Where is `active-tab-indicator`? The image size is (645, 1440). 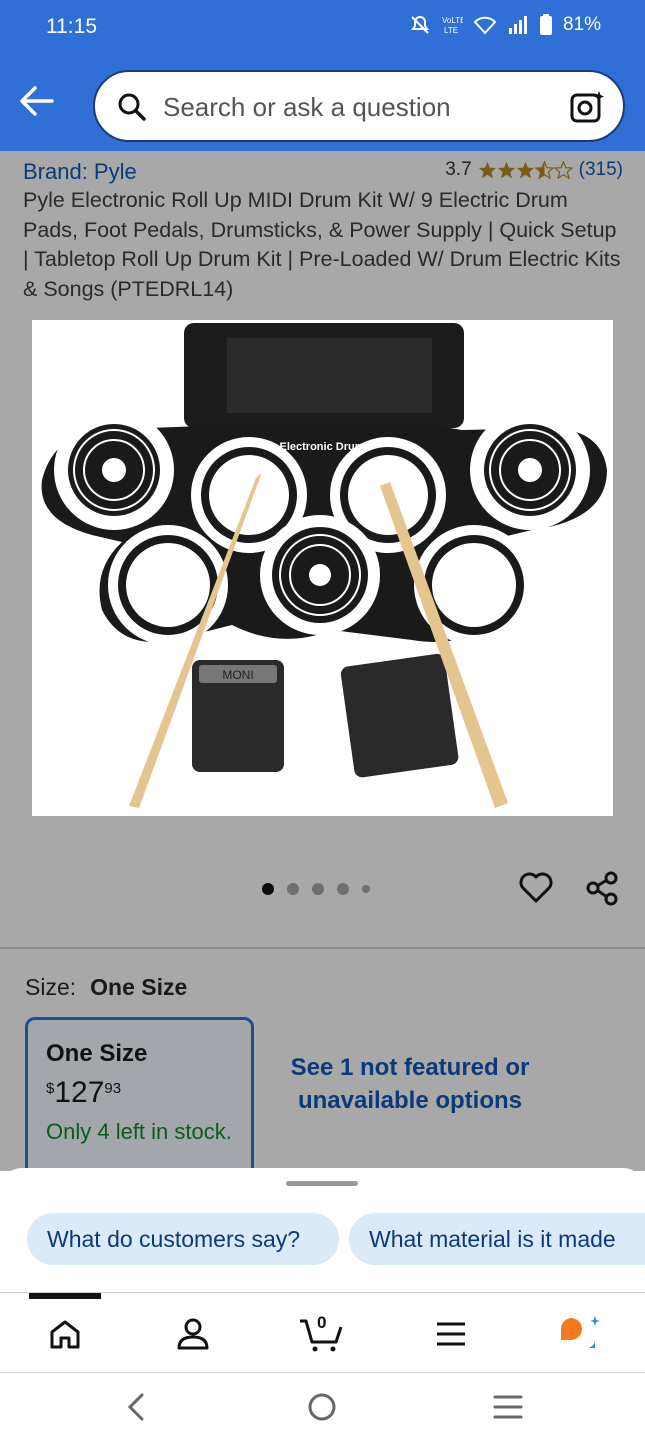
active-tab-indicator is located at coordinates (65, 1296).